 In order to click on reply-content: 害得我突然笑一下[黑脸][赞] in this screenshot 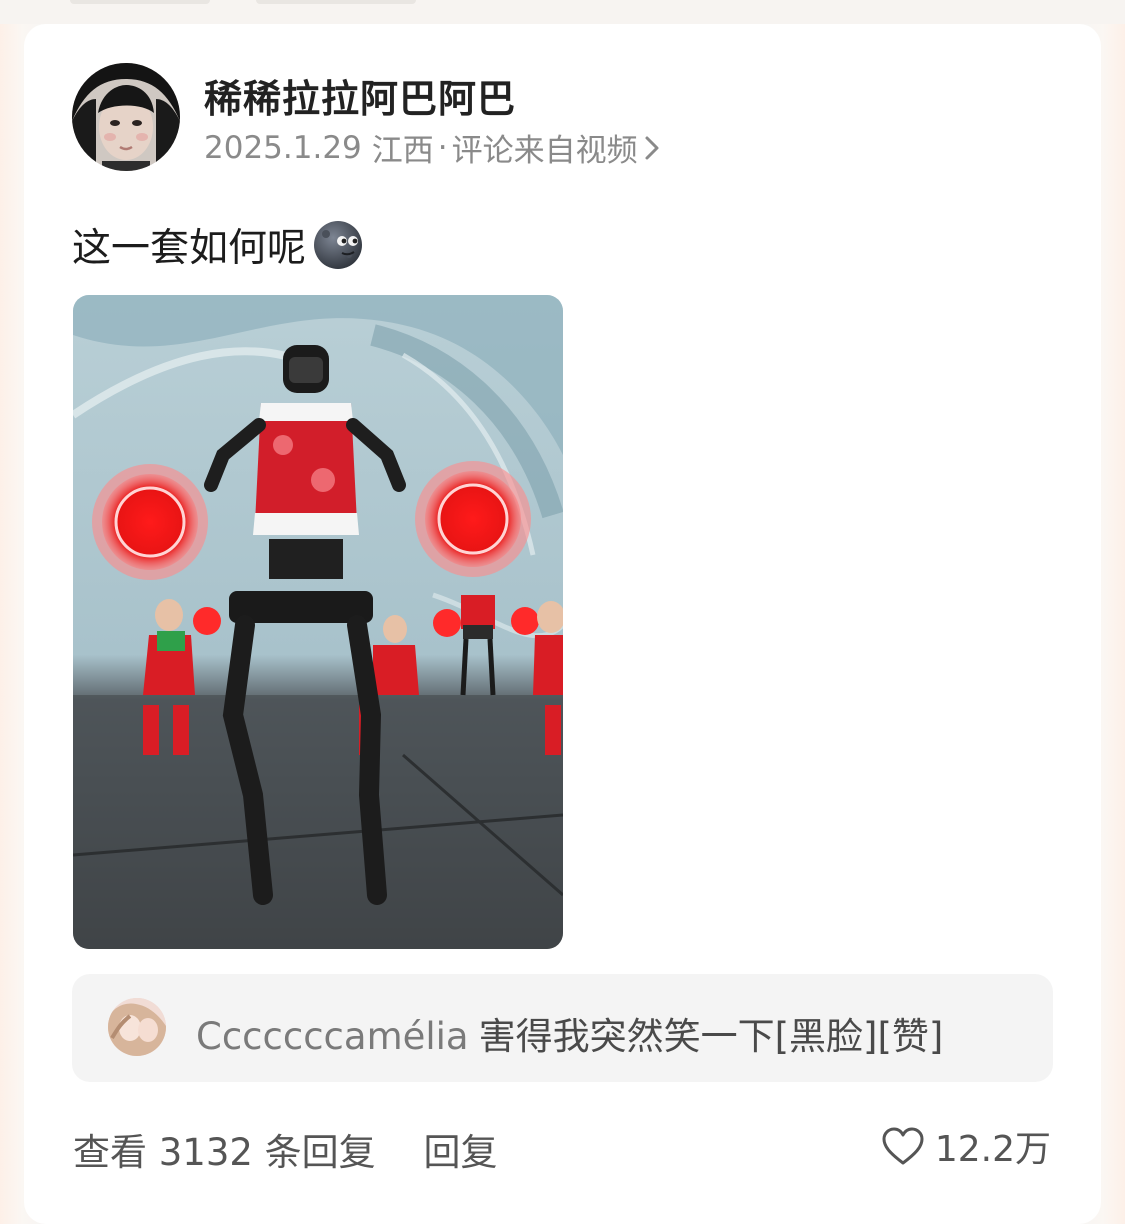, I will do `click(711, 1036)`.